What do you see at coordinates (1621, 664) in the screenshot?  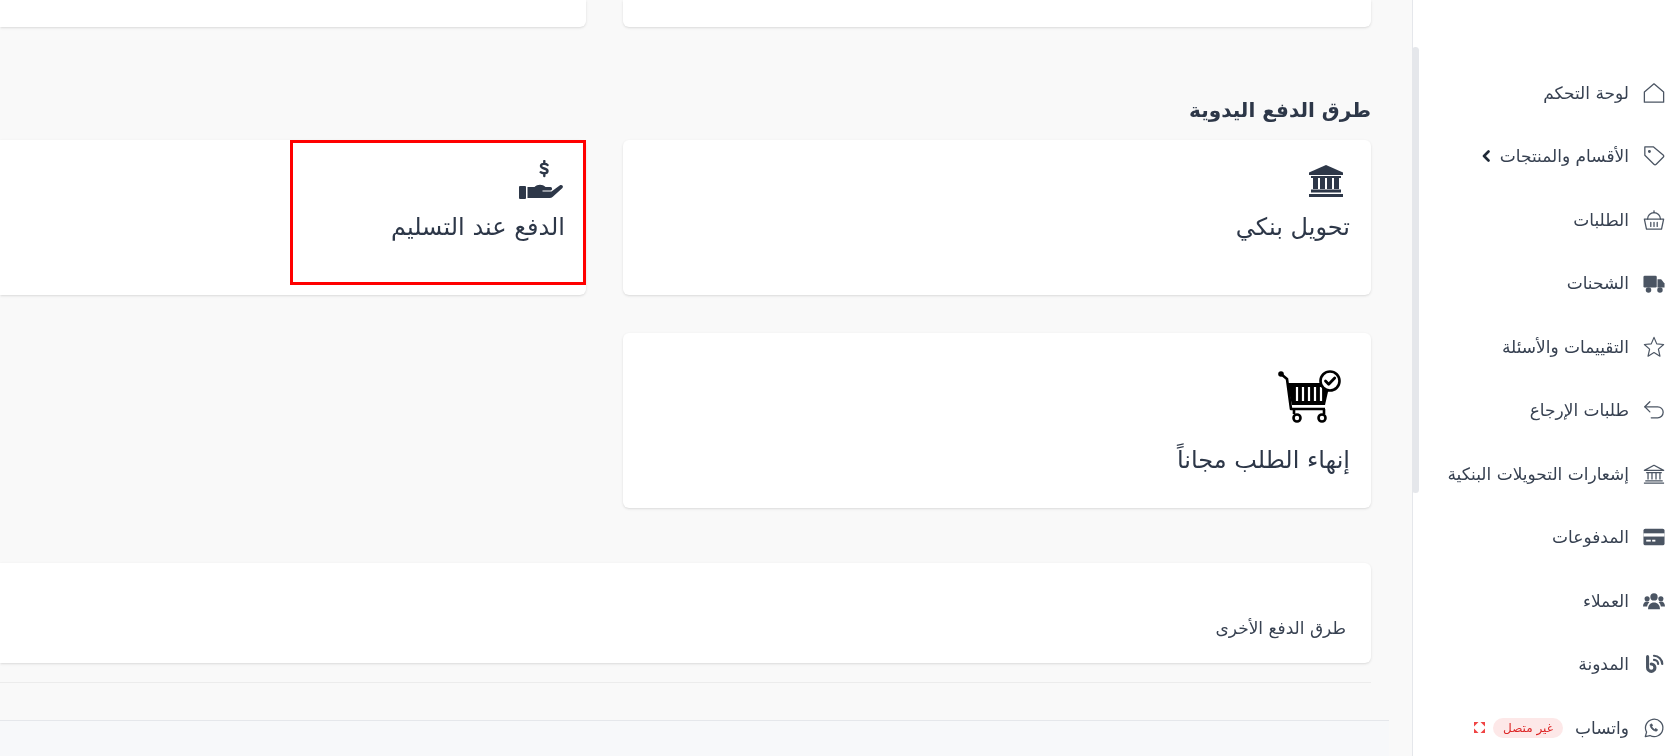 I see `sidebar-item: المدونة` at bounding box center [1621, 664].